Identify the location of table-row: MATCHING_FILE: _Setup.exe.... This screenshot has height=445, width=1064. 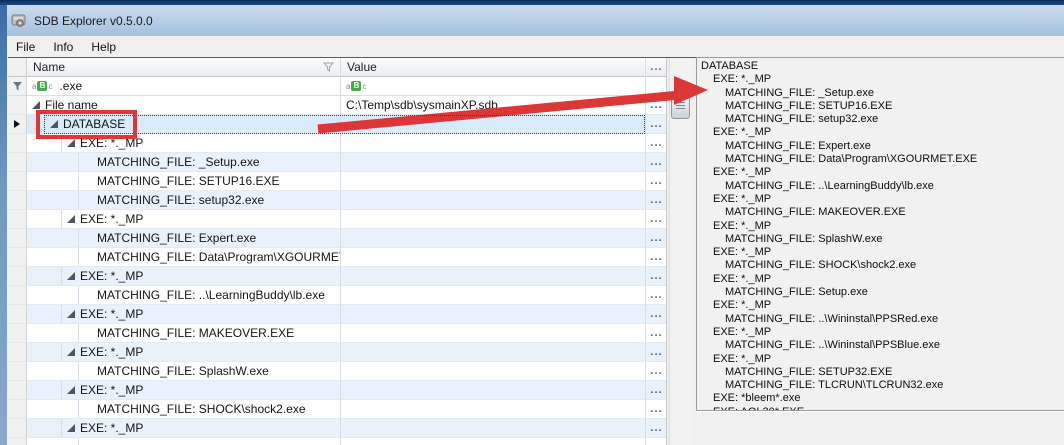
(337, 162).